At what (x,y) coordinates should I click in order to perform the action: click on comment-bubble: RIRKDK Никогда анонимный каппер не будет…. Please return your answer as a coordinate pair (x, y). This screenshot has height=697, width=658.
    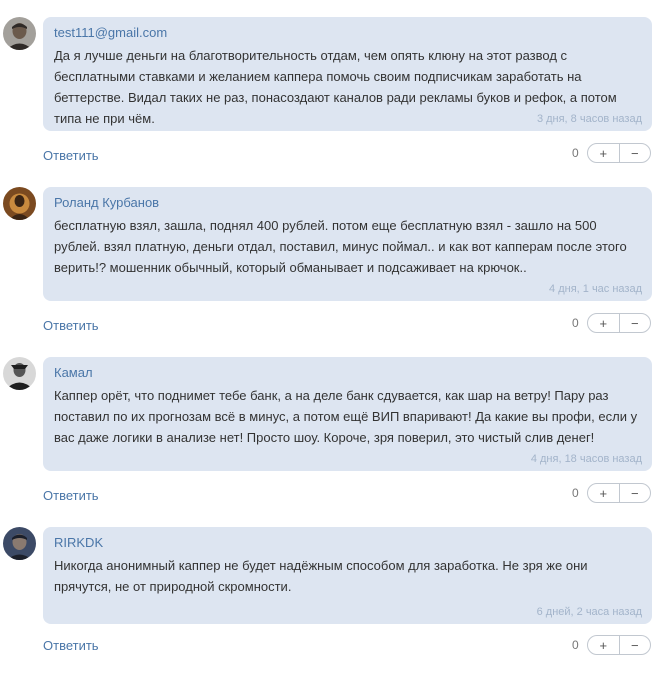
    Looking at the image, I should click on (347, 575).